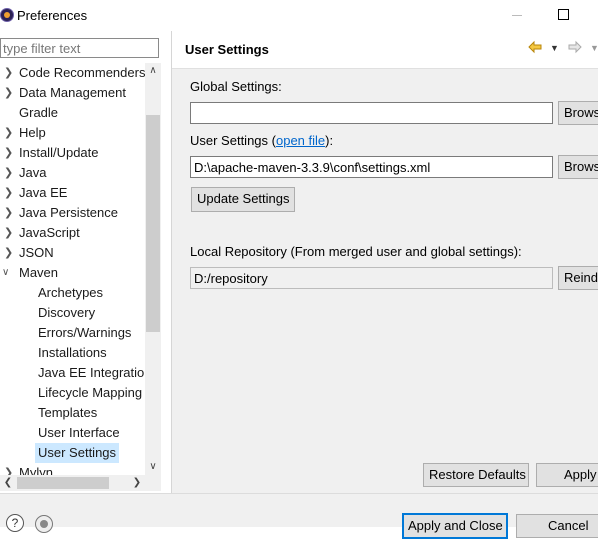 This screenshot has height=539, width=598. Describe the element at coordinates (73, 253) in the screenshot. I see `tree-item-json: ❯ JSON` at that location.